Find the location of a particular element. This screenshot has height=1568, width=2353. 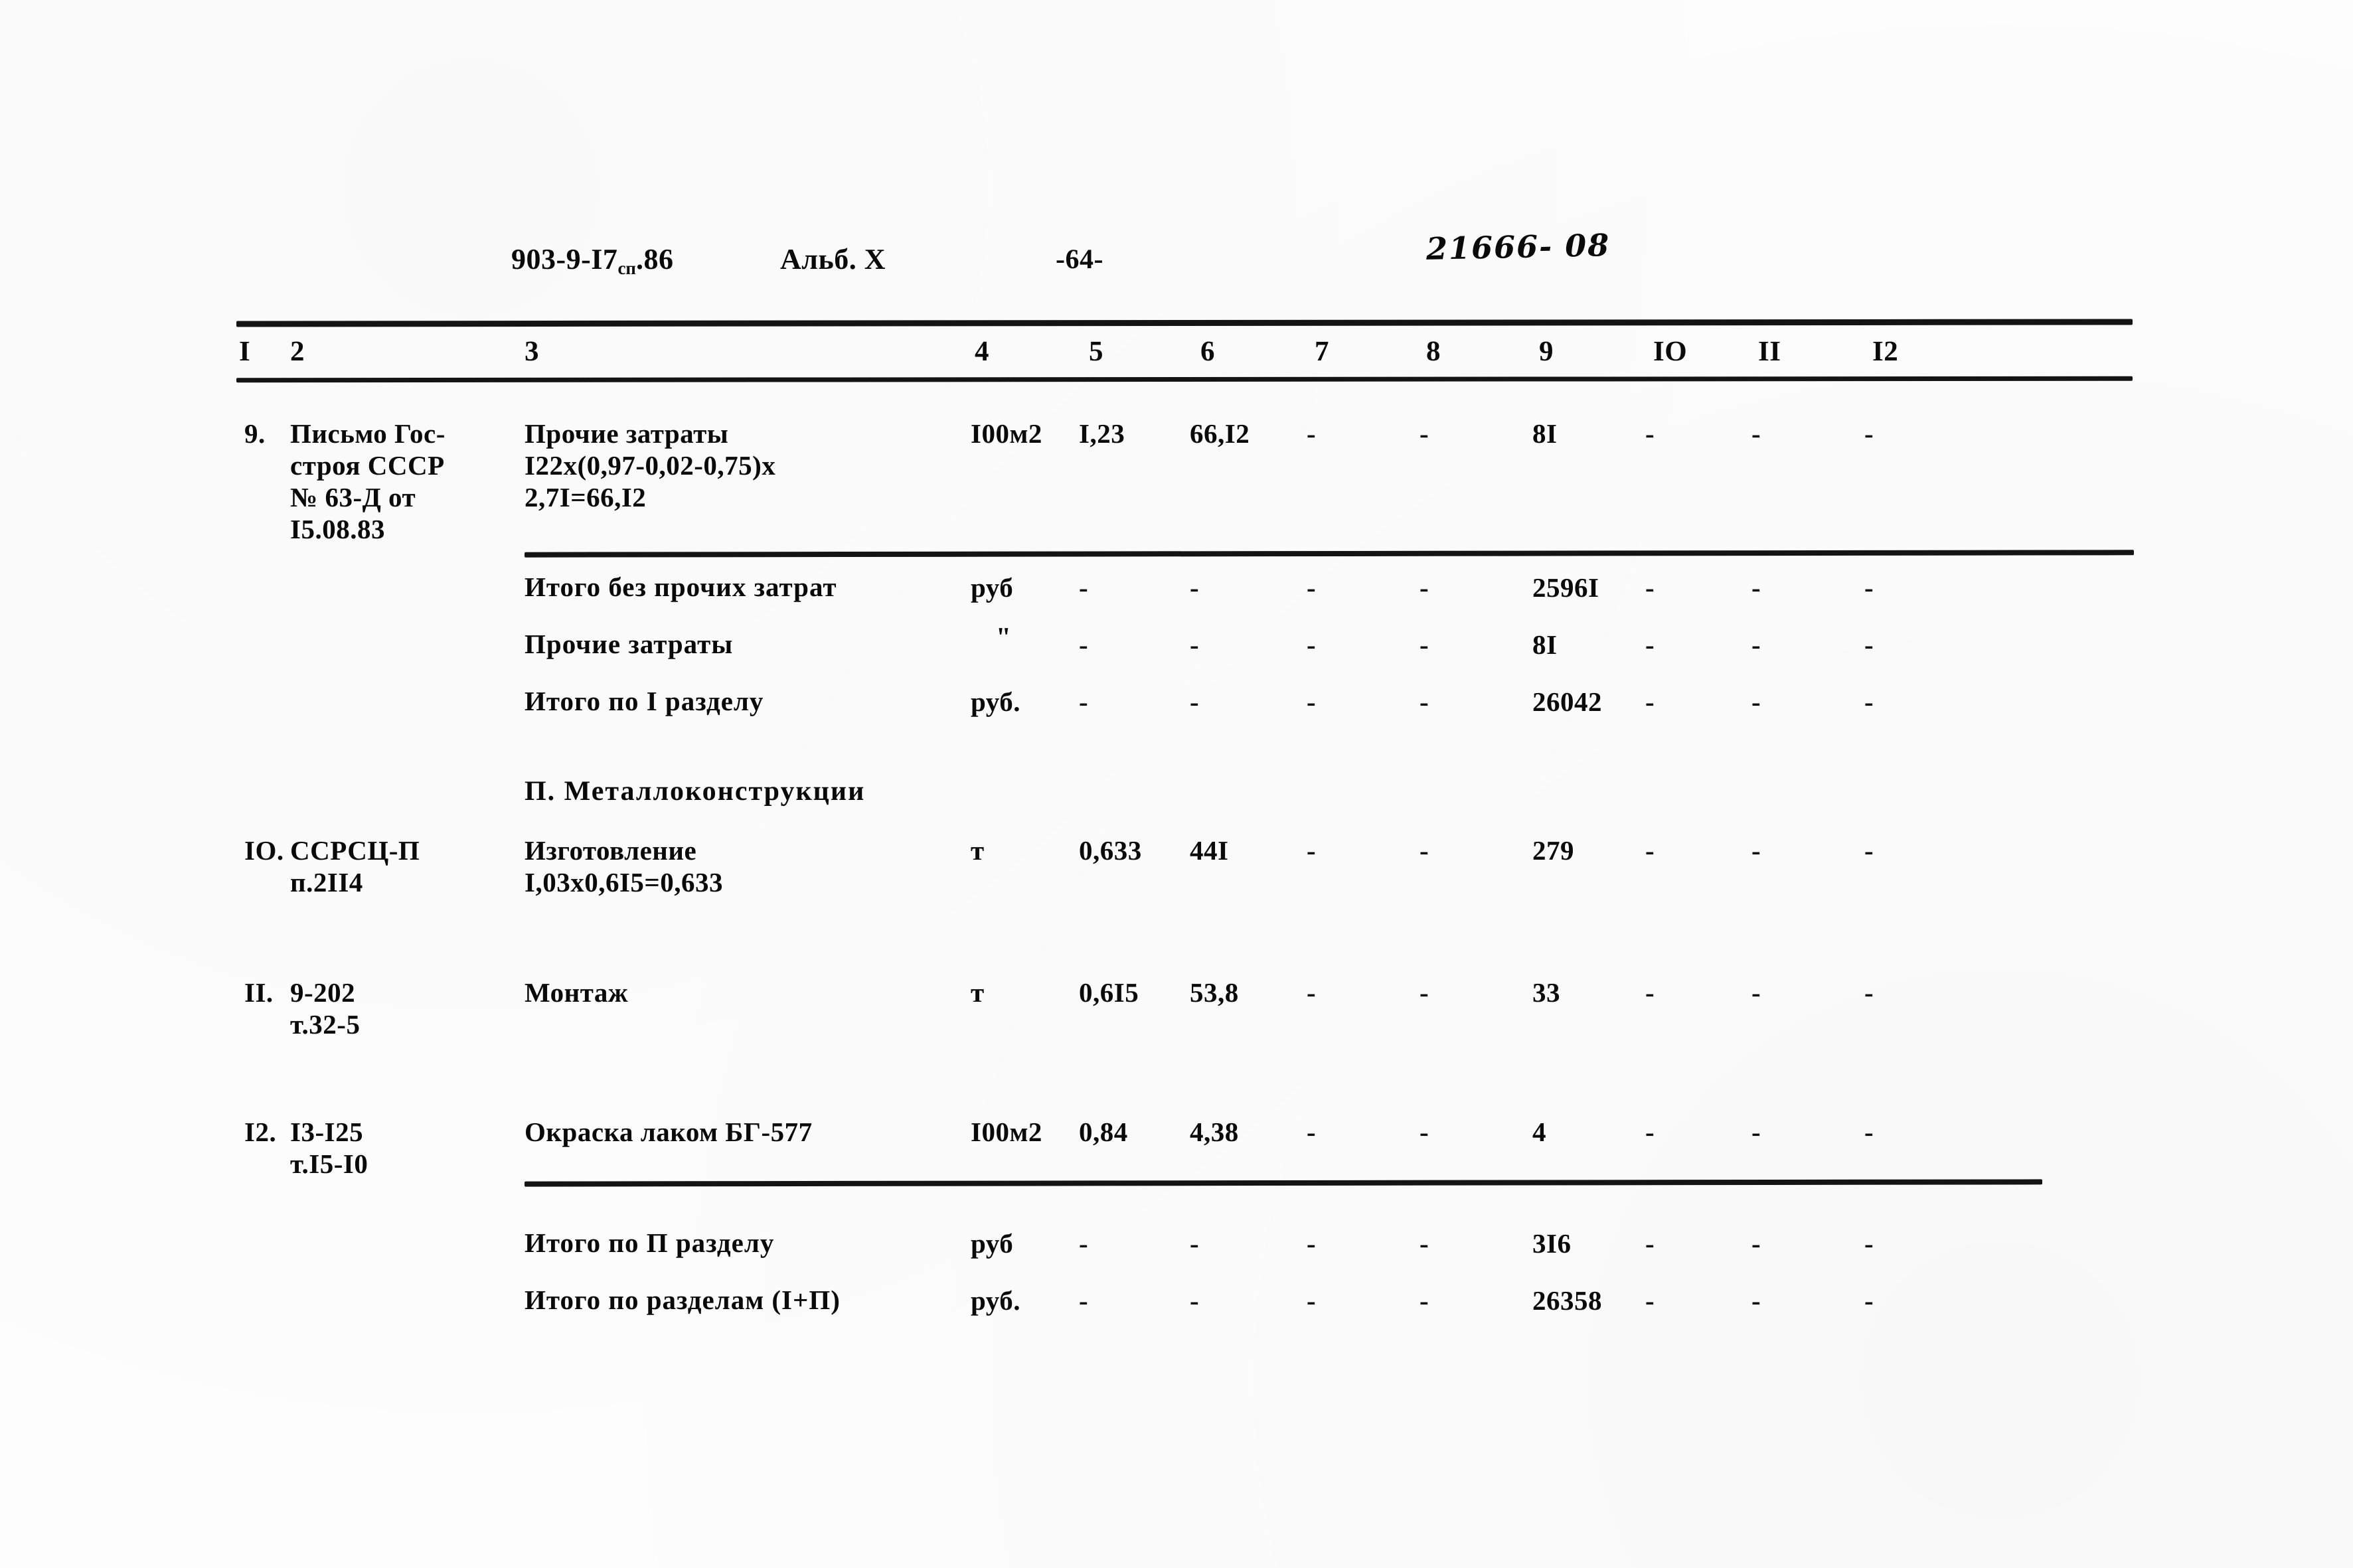

row-justification-line-2: строя СССР is located at coordinates (367, 465).